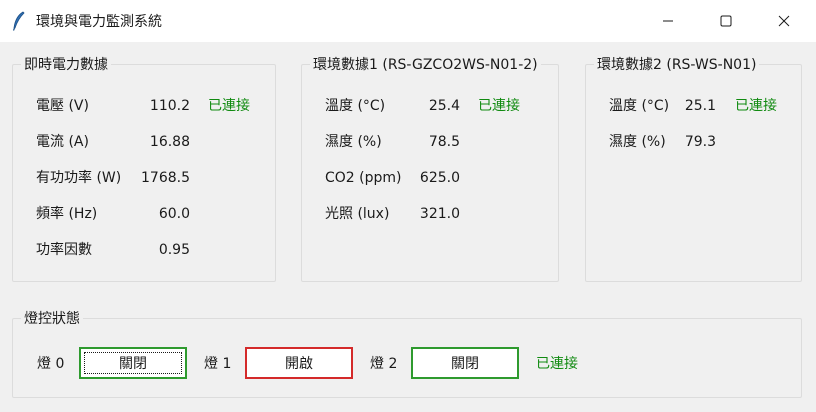  I want to click on window-title: 環境與電力監測系統, so click(99, 22).